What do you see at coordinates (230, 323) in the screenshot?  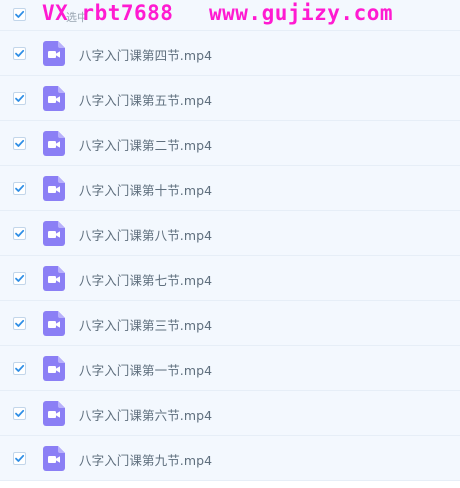 I see `file-row: 八字入门课第三节.mp4` at bounding box center [230, 323].